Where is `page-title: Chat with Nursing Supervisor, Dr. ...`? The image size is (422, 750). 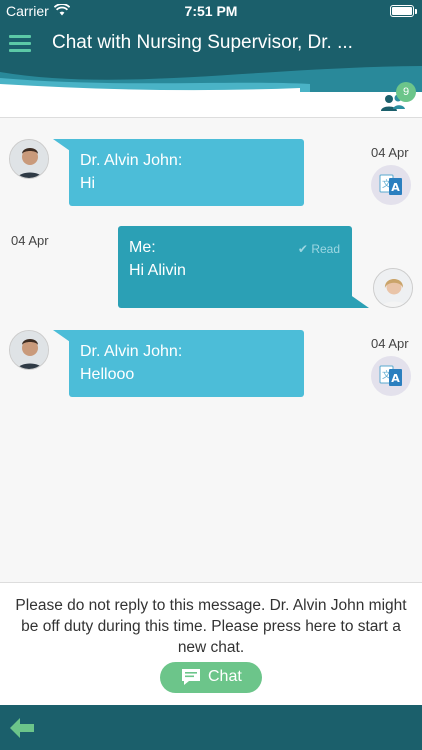
page-title: Chat with Nursing Supervisor, Dr. ... is located at coordinates (202, 42).